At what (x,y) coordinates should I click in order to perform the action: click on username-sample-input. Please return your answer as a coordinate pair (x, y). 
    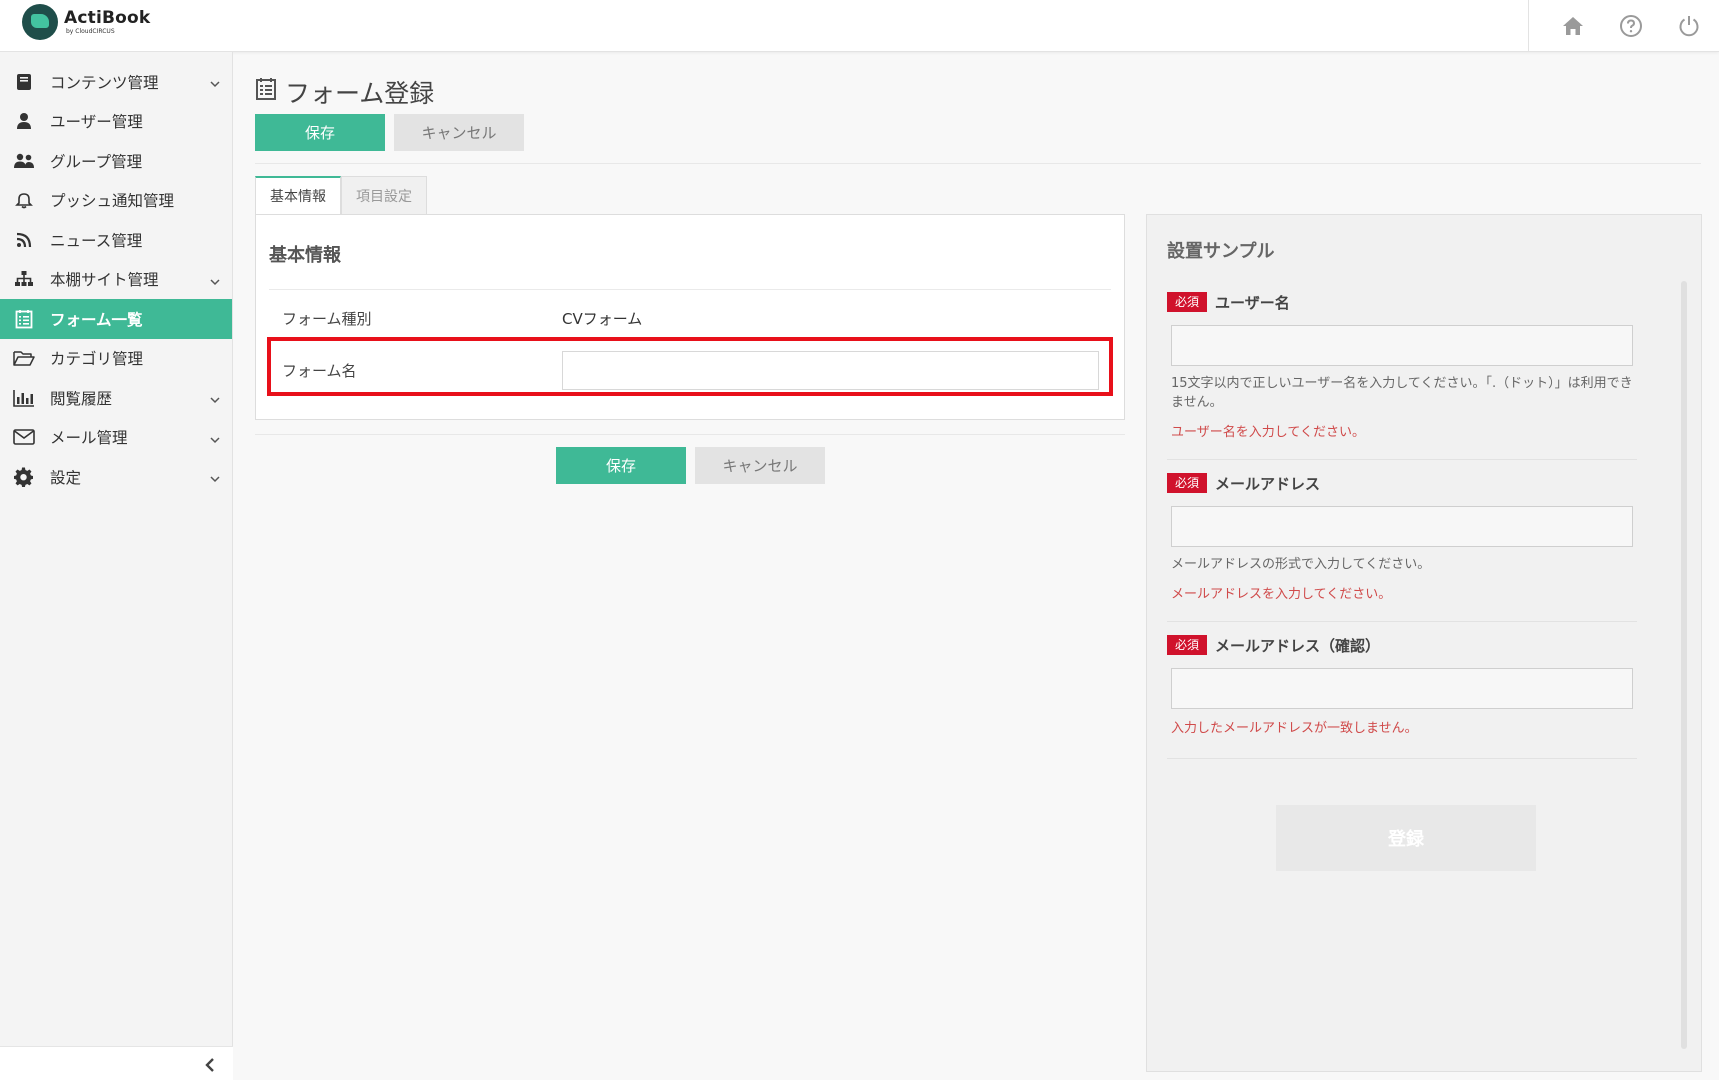
    Looking at the image, I should click on (1402, 345).